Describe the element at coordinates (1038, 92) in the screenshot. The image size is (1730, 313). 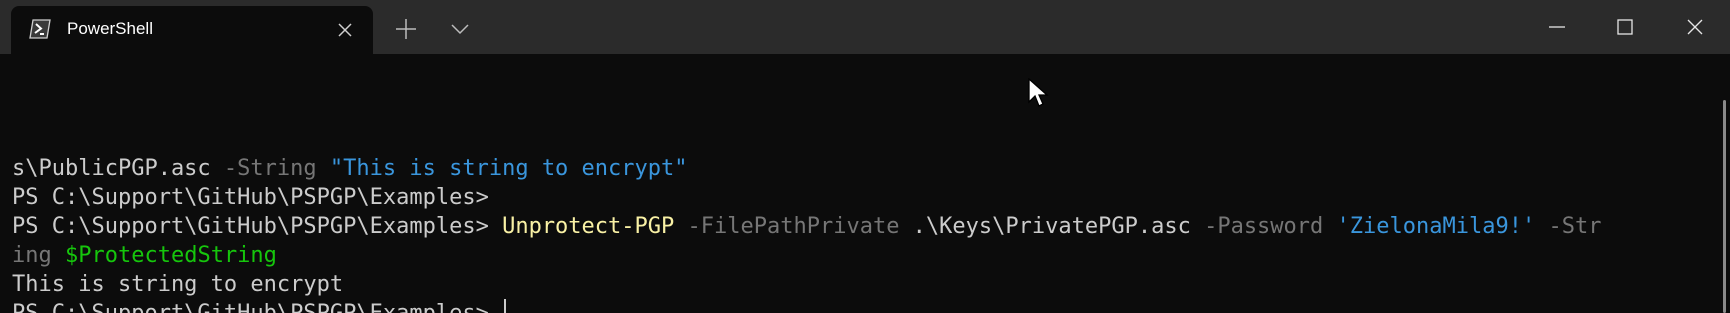
I see `mouse-pointer-icon` at that location.